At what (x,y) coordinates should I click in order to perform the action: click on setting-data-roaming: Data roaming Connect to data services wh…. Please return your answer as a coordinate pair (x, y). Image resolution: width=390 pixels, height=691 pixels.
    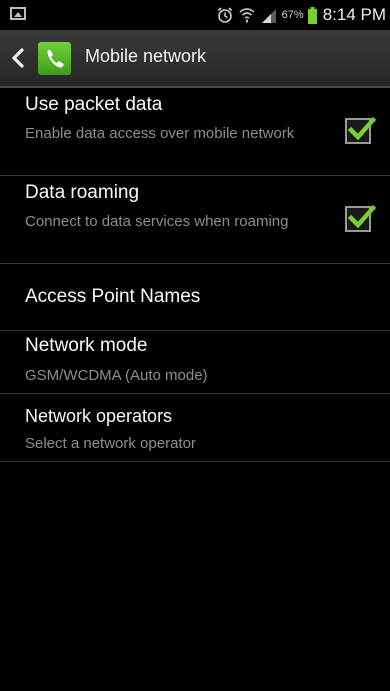
    Looking at the image, I should click on (195, 220).